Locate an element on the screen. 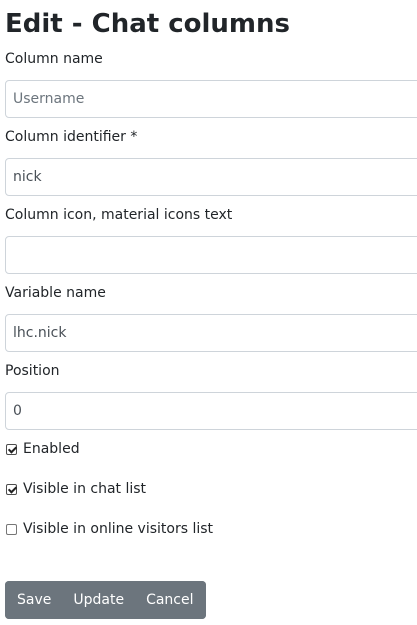 The height and width of the screenshot is (625, 417). visible-in-chat-list-checkbox-row: Visible in chat list is located at coordinates (75, 489).